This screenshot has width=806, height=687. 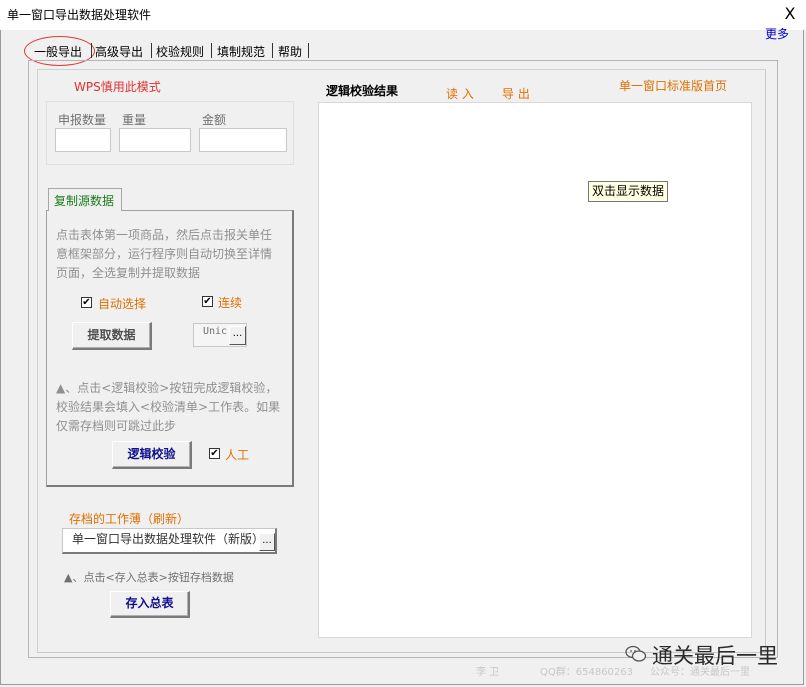 I want to click on author-text: 李 卫, so click(x=488, y=672).